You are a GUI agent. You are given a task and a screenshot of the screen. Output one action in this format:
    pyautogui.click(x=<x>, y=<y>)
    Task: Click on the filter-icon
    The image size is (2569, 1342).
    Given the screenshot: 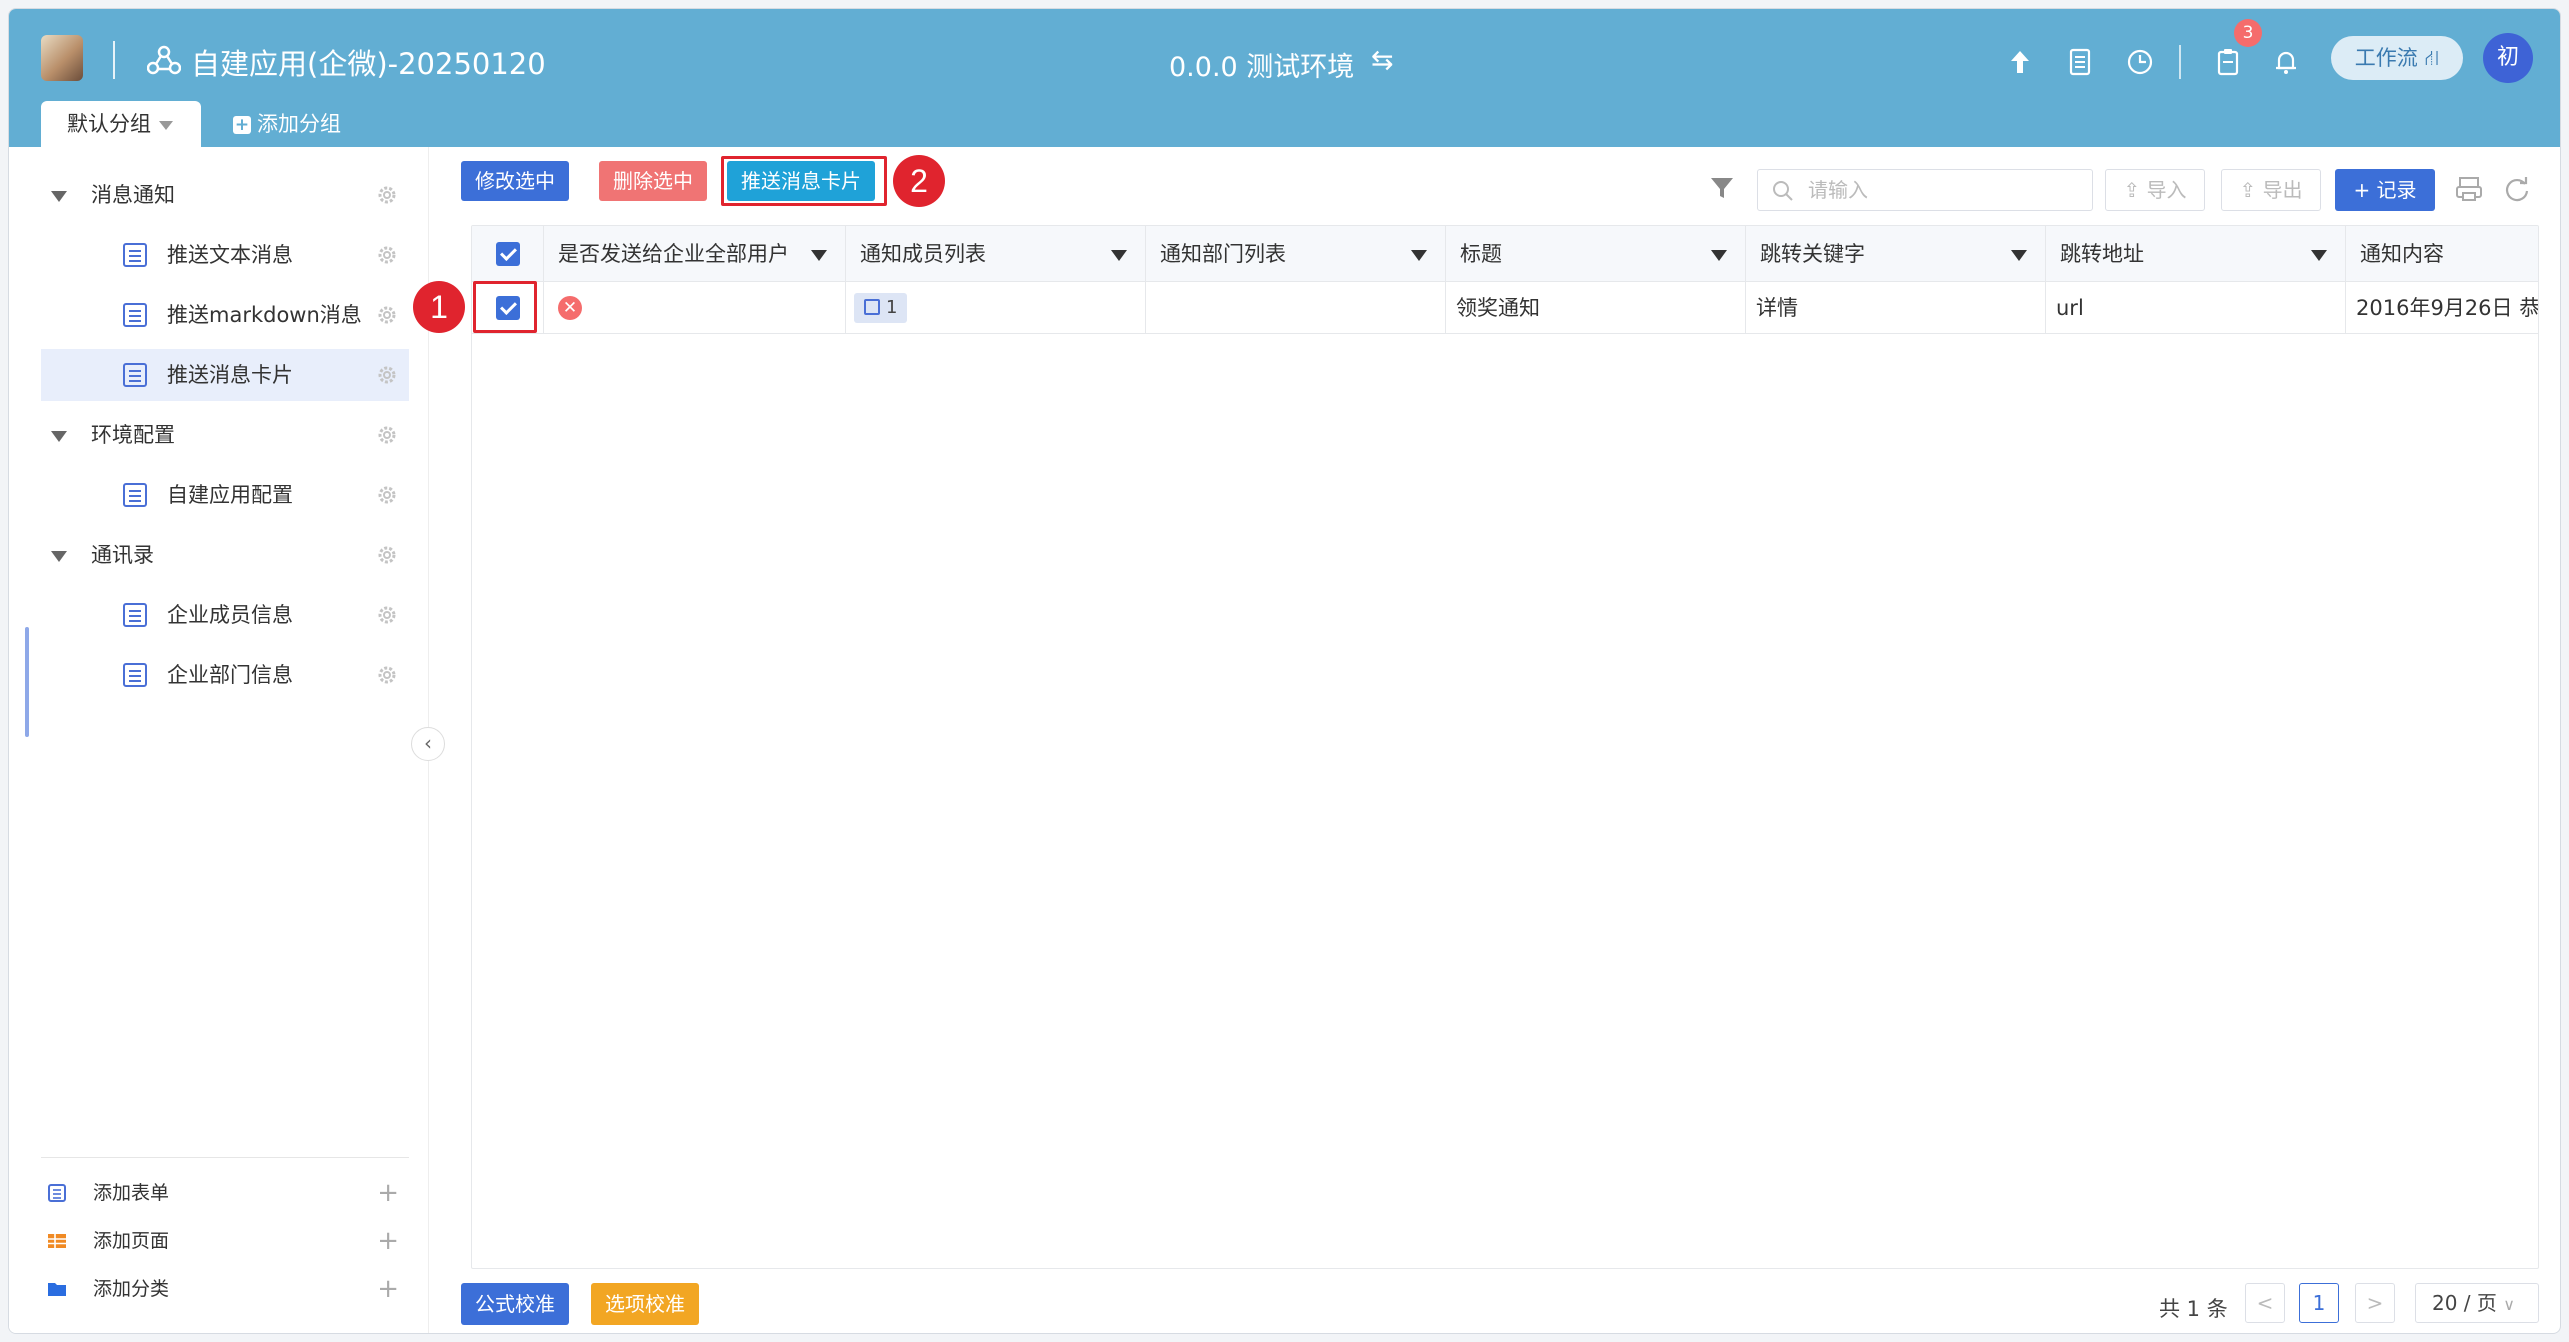 What is the action you would take?
    pyautogui.click(x=1722, y=188)
    